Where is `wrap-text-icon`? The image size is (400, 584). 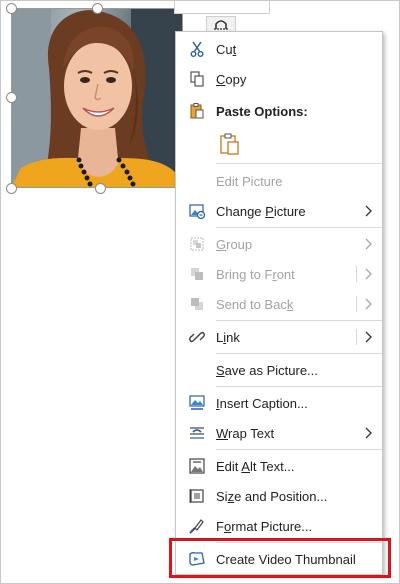
wrap-text-icon is located at coordinates (197, 433).